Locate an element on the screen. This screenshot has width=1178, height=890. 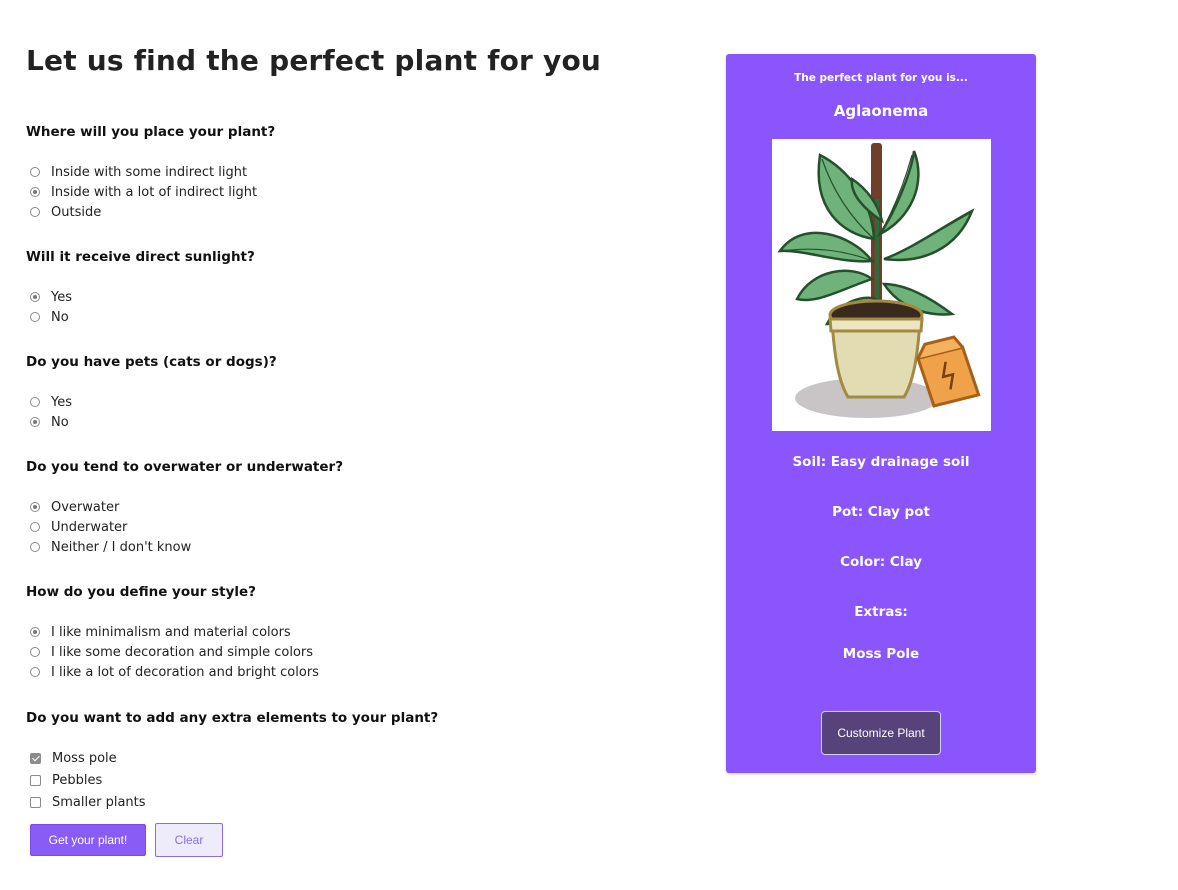
option-placement-lot-light: Inside with a lot of indirect light is located at coordinates (143, 192).